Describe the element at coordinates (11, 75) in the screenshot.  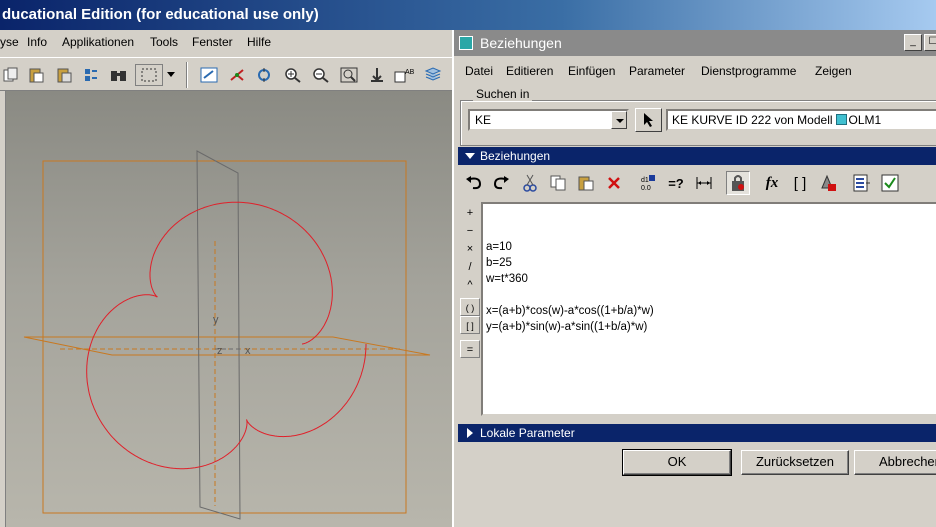
I see `cut-icon` at that location.